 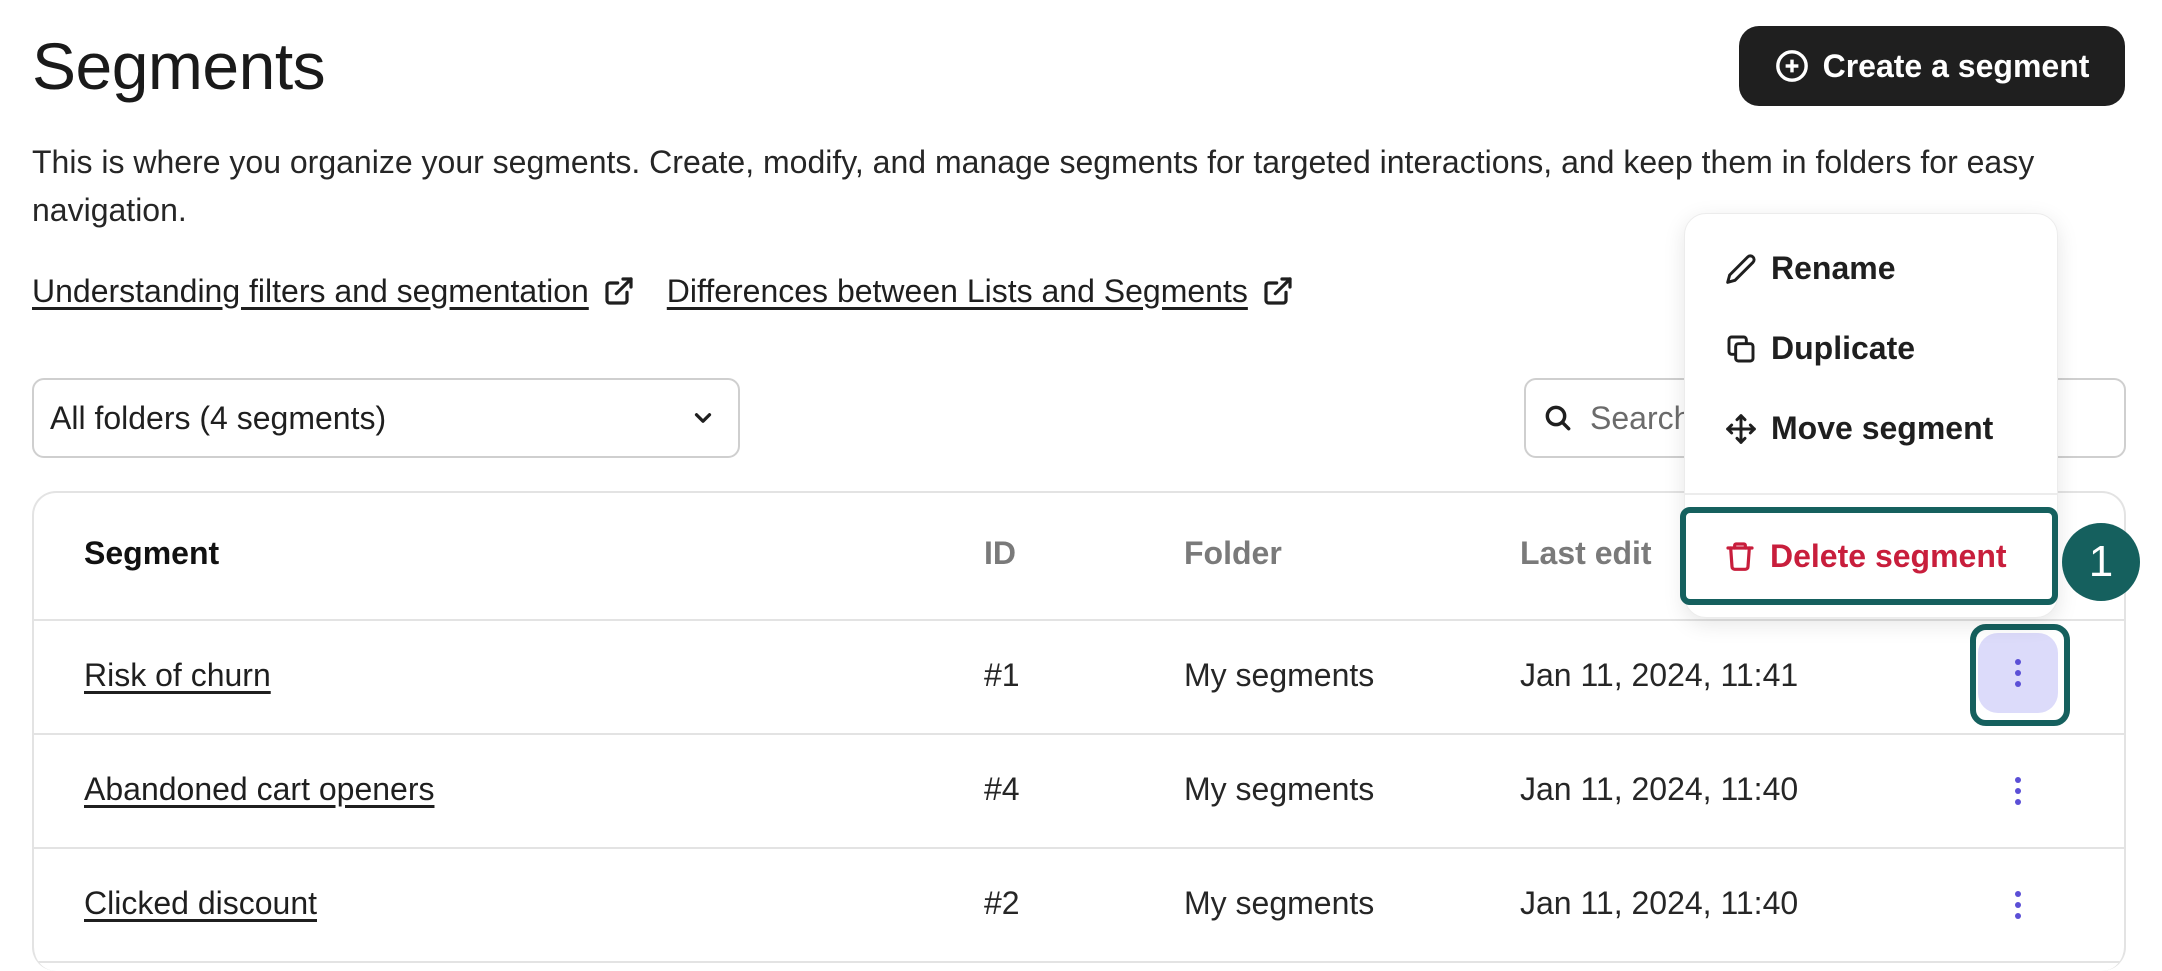 I want to click on menu-item-duplicate: Duplicate, so click(x=1820, y=348).